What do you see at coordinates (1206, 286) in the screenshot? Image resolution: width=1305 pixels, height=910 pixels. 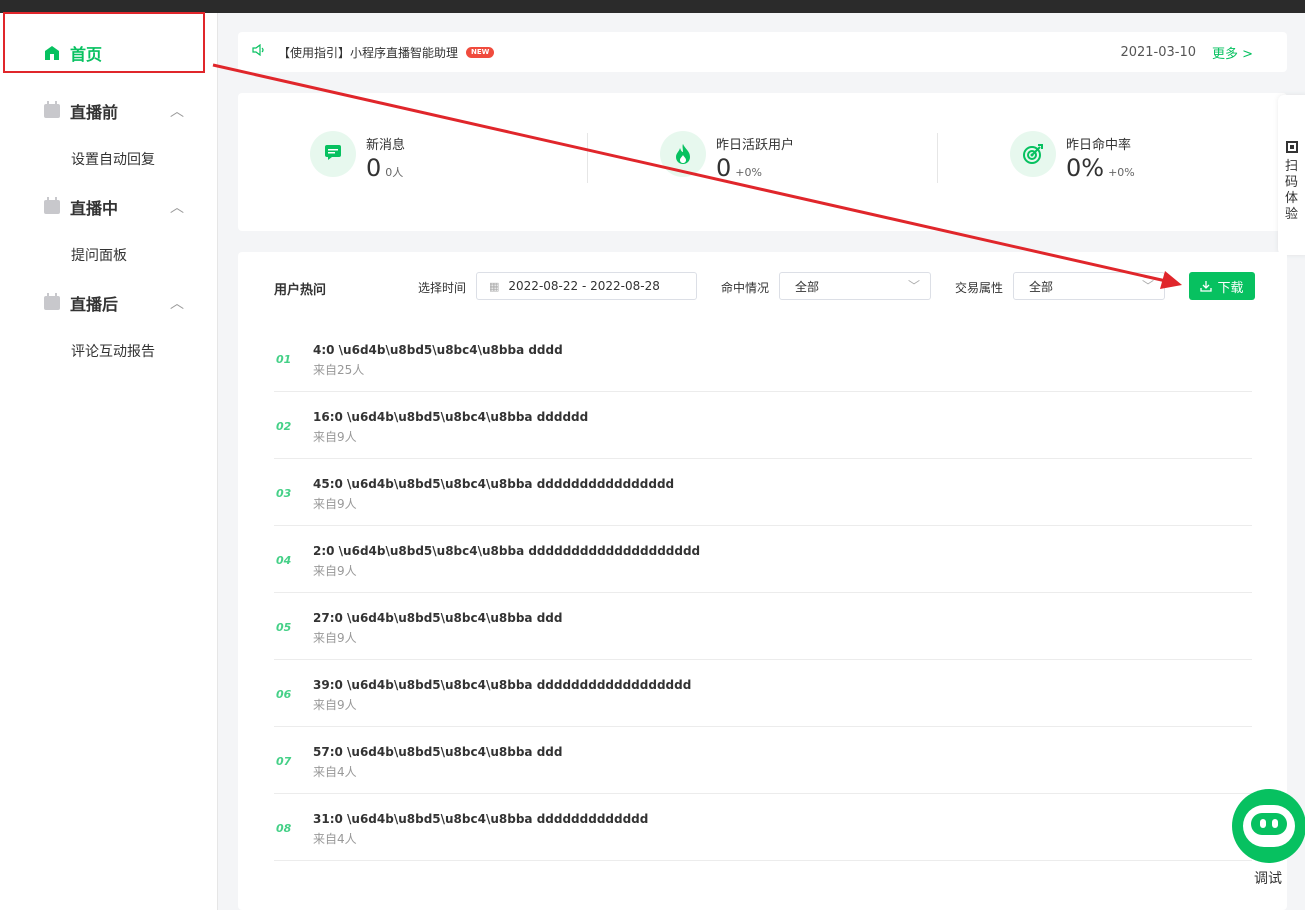 I see `download-icon` at bounding box center [1206, 286].